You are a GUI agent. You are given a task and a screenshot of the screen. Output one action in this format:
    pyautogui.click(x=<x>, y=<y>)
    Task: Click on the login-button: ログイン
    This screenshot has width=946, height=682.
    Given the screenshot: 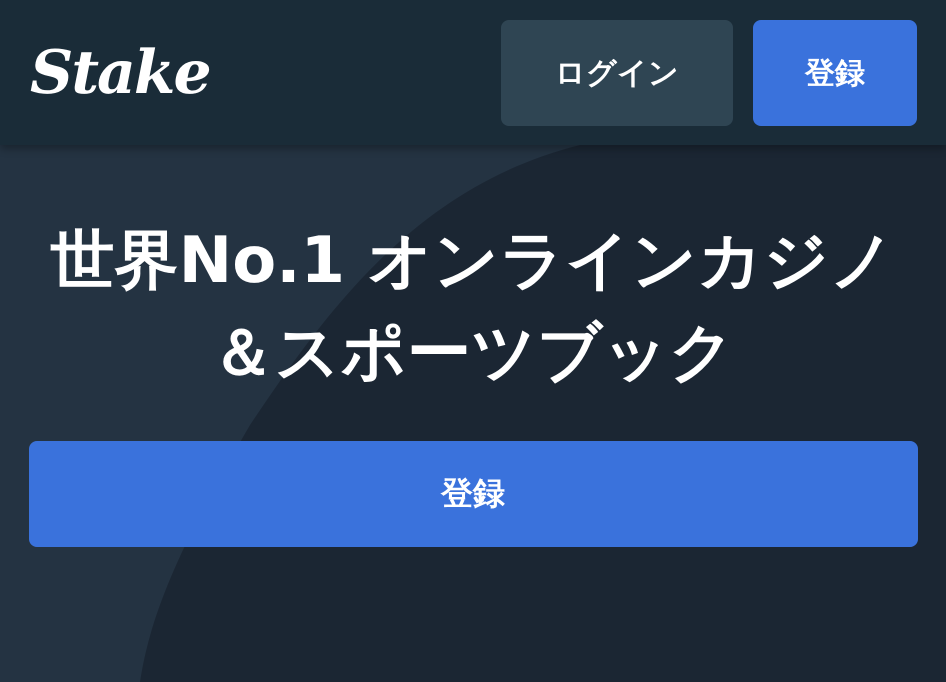 What is the action you would take?
    pyautogui.click(x=617, y=73)
    